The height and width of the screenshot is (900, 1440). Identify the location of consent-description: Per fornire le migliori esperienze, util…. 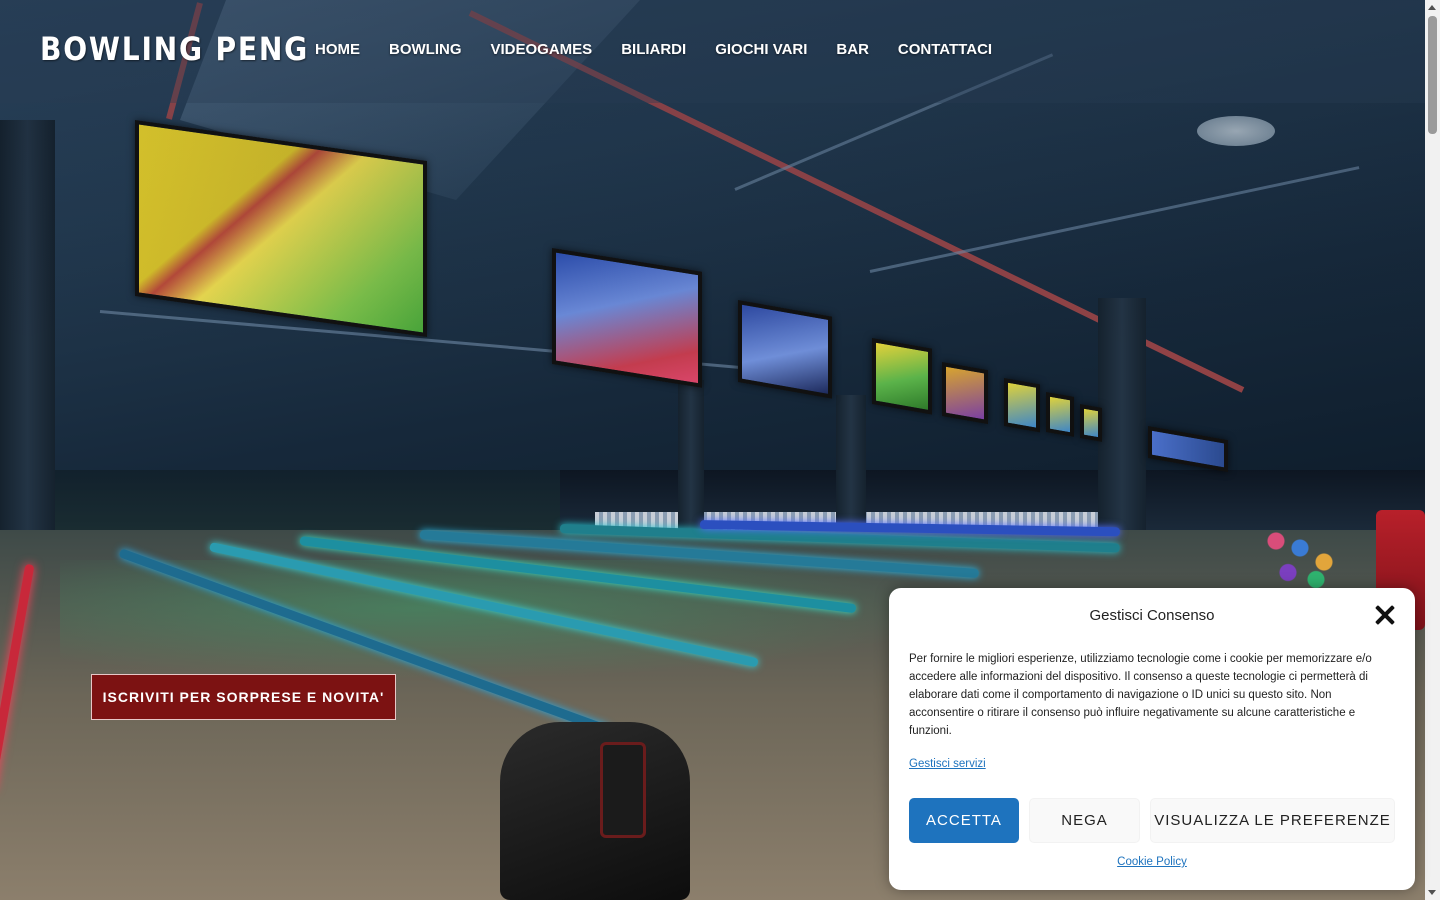
(1140, 695).